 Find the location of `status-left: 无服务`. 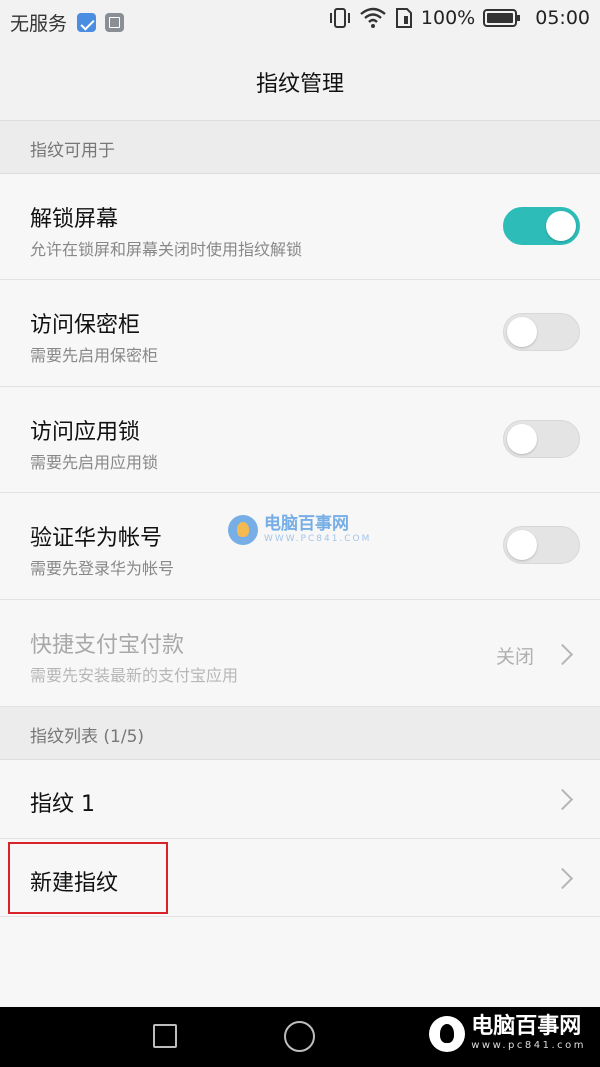

status-left: 无服务 is located at coordinates (67, 22).